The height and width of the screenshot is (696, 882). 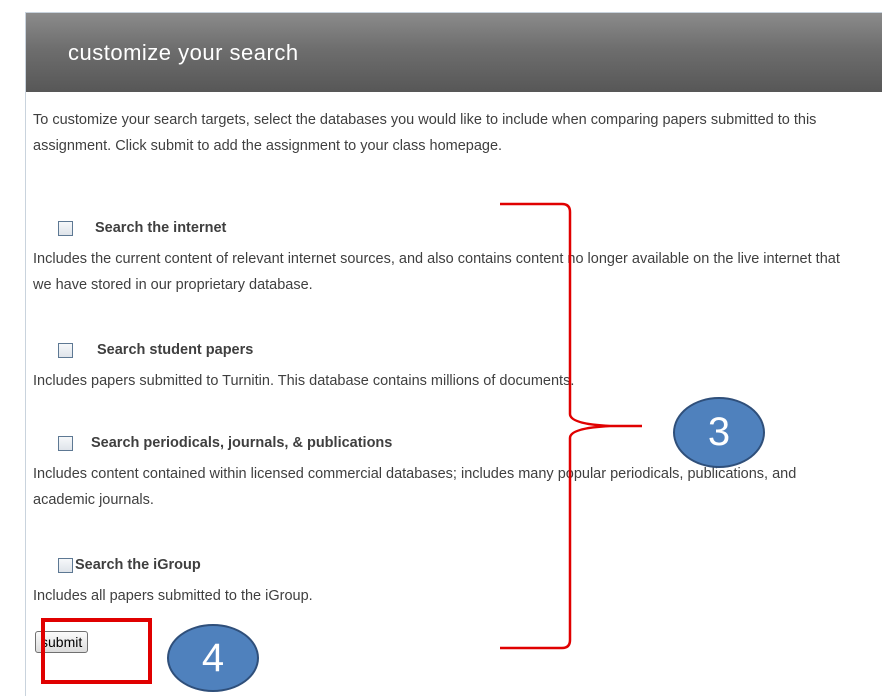 What do you see at coordinates (719, 432) in the screenshot?
I see `callout-3: 3` at bounding box center [719, 432].